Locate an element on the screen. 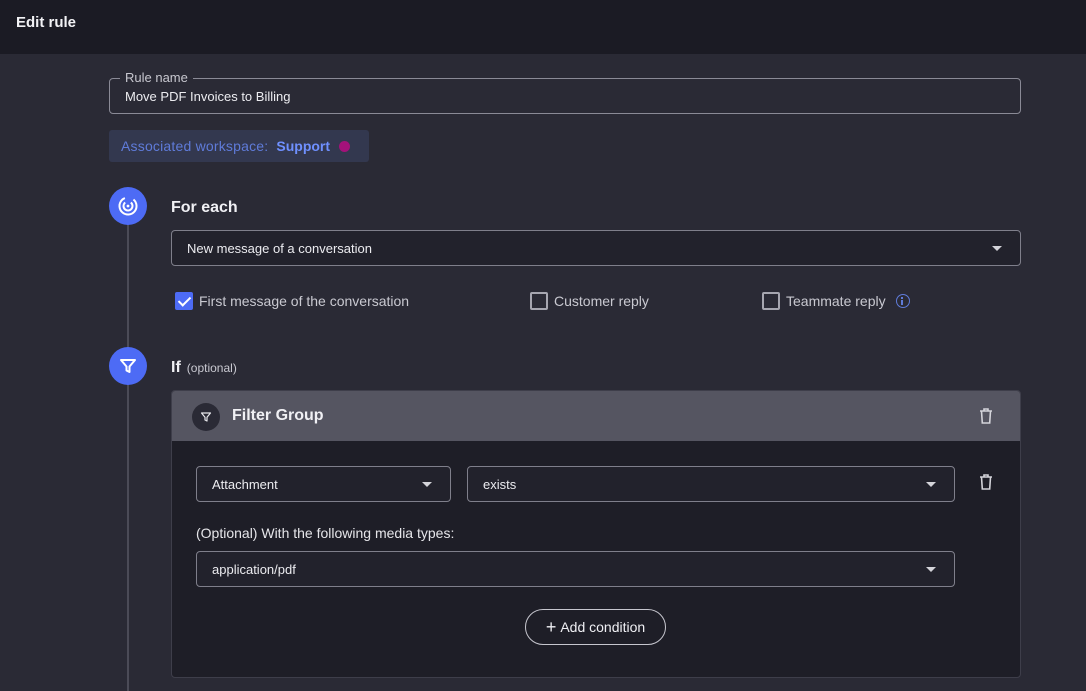 The width and height of the screenshot is (1086, 691). checkbox-customer-reply: Customer reply is located at coordinates (589, 301).